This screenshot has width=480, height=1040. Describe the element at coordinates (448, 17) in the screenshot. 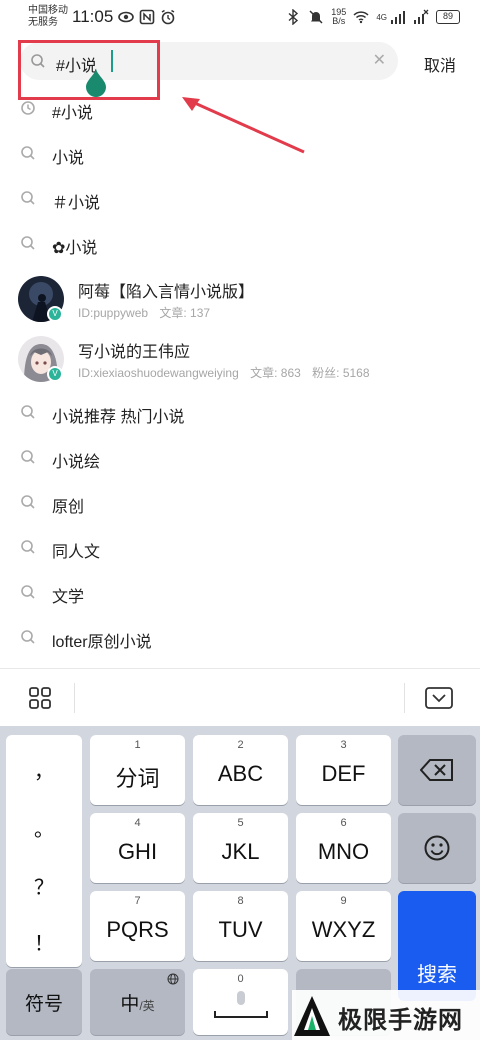

I see `battery-indicator: 89` at that location.